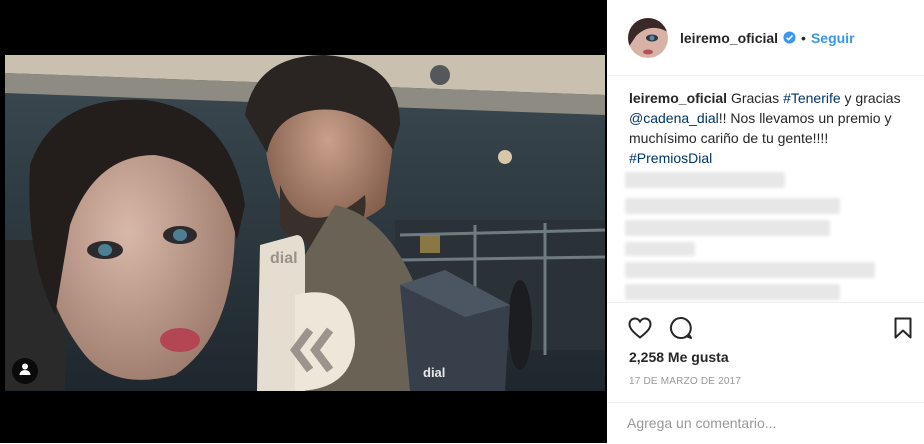  What do you see at coordinates (789, 37) in the screenshot?
I see `verified-badge-icon` at bounding box center [789, 37].